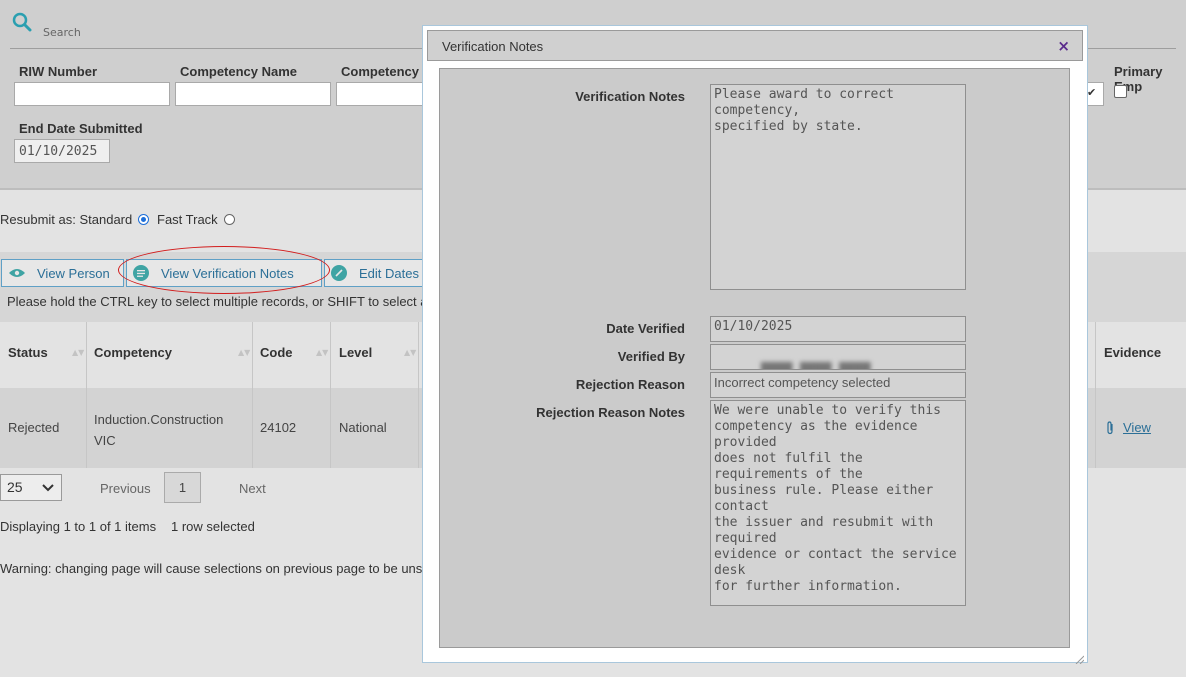  What do you see at coordinates (363, 427) in the screenshot?
I see `cell-level: National` at bounding box center [363, 427].